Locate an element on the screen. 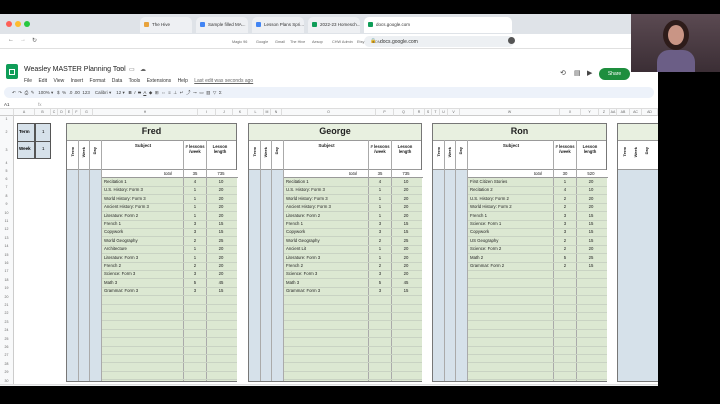  row-header: 15 is located at coordinates (7, 254).